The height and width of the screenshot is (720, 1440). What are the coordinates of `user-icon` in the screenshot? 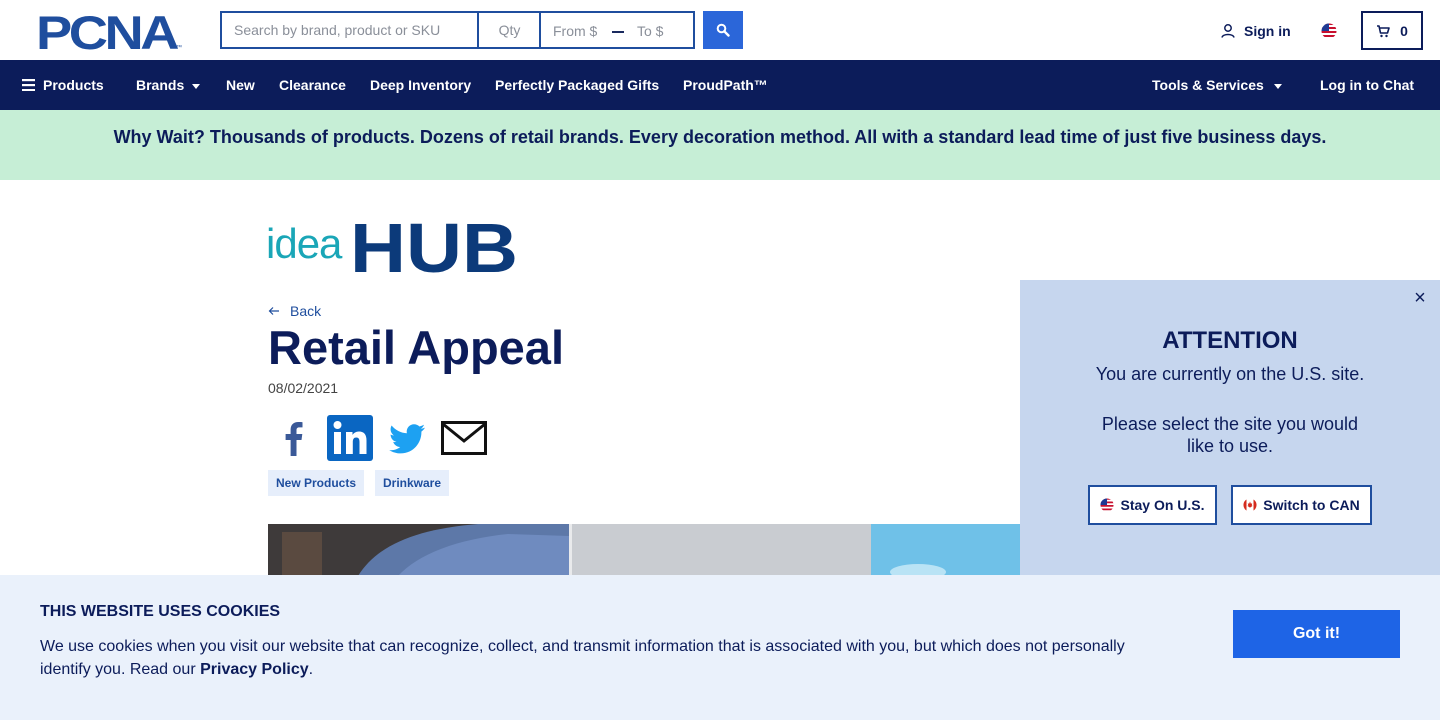 It's located at (1228, 31).